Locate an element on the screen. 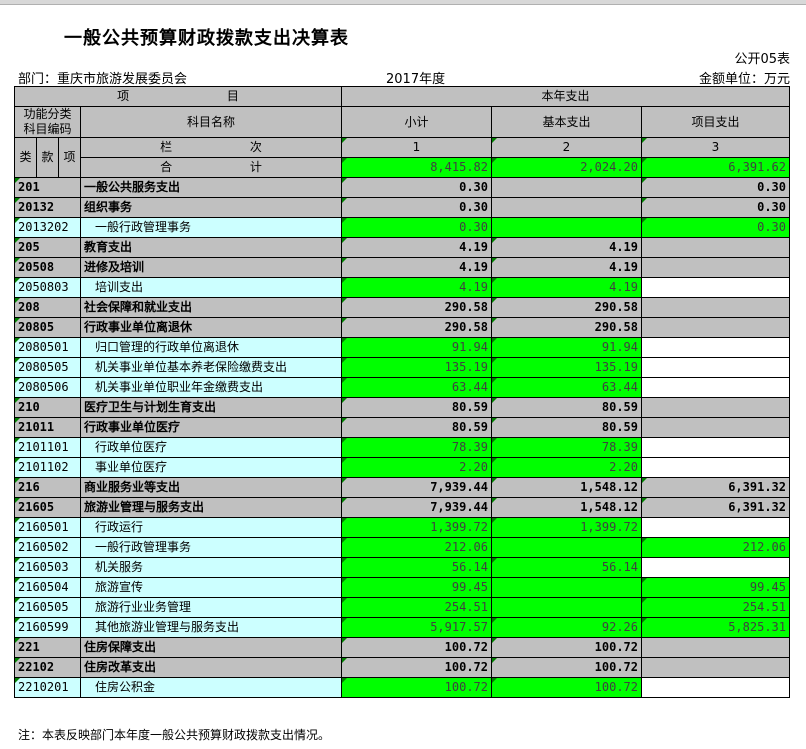  row-name: 医疗卫生与计划生育支出 is located at coordinates (211, 407).